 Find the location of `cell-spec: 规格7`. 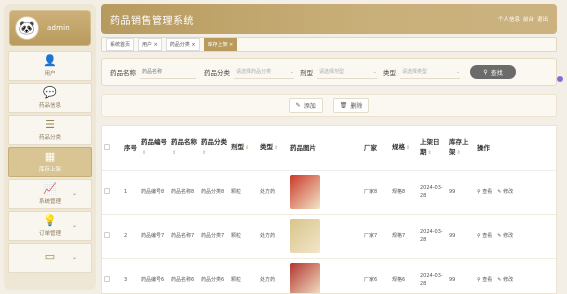

cell-spec: 规格7 is located at coordinates (404, 236).